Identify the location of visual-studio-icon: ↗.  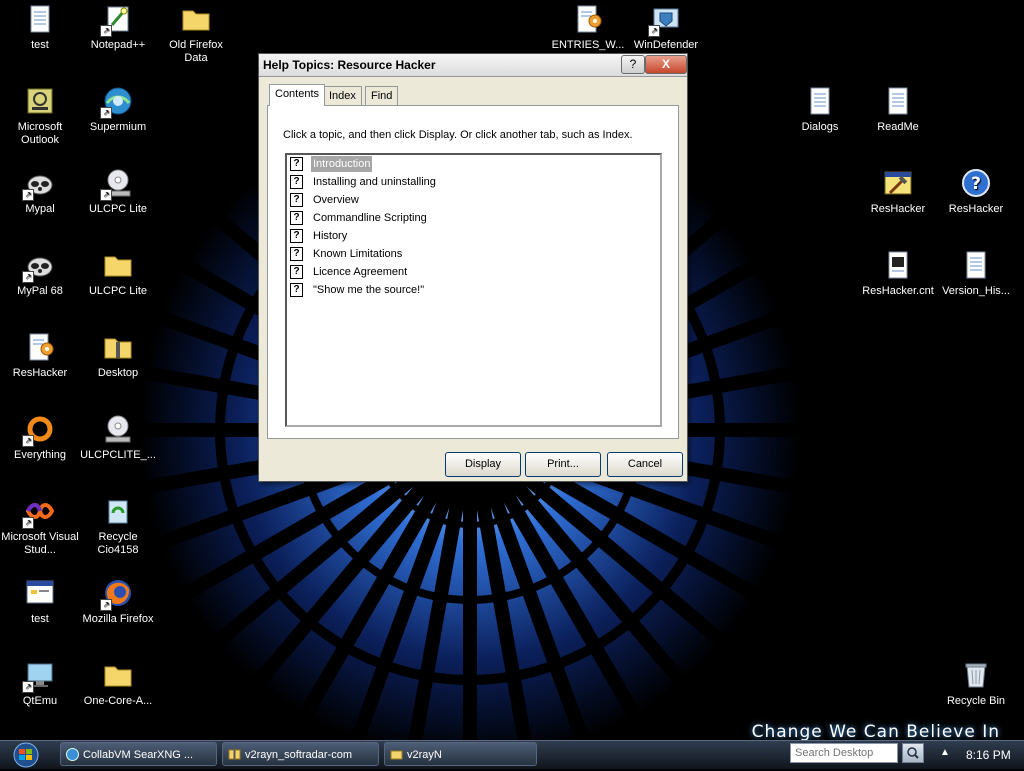
(39, 512).